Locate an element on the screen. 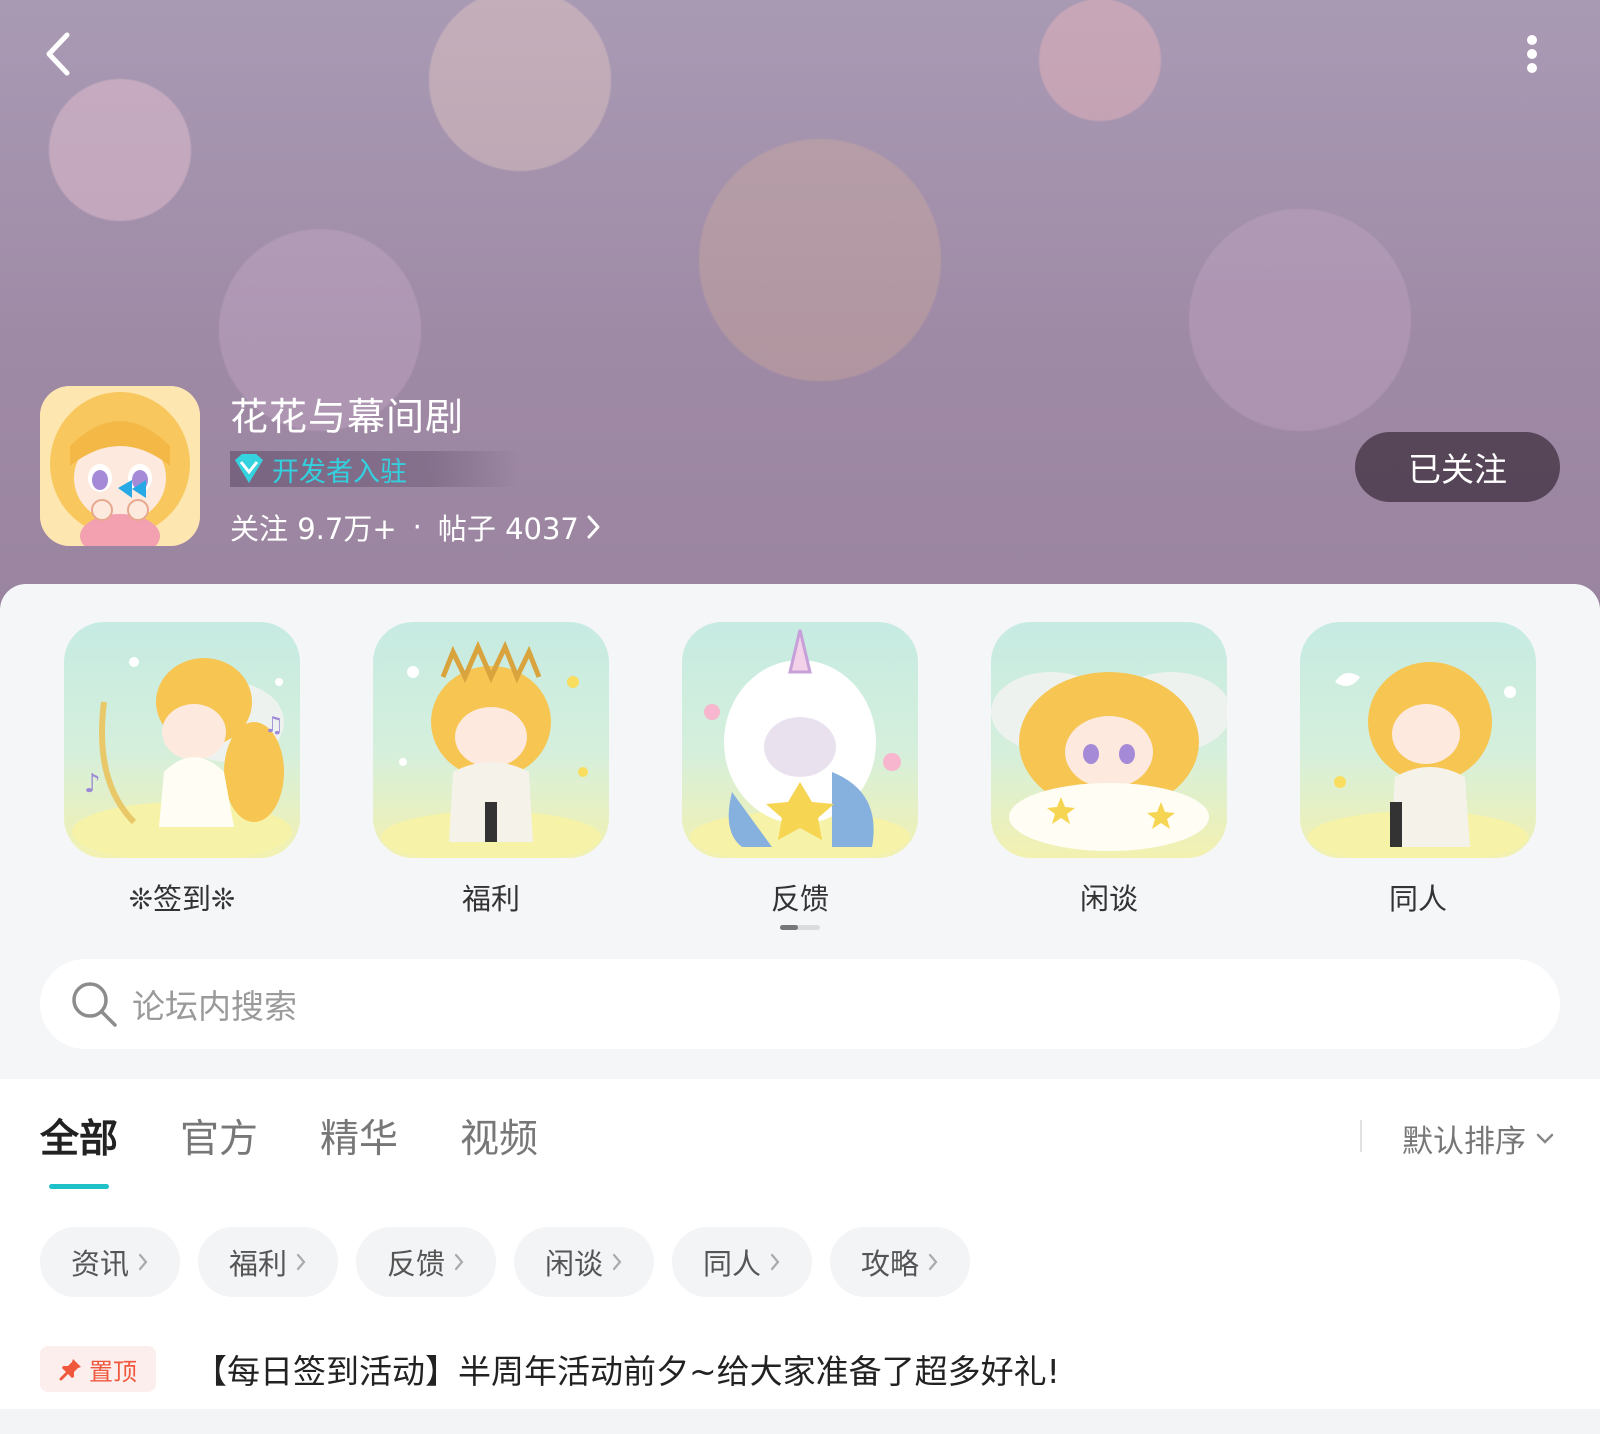 The height and width of the screenshot is (1434, 1600). category-chat: 闲谈 is located at coordinates (1109, 770).